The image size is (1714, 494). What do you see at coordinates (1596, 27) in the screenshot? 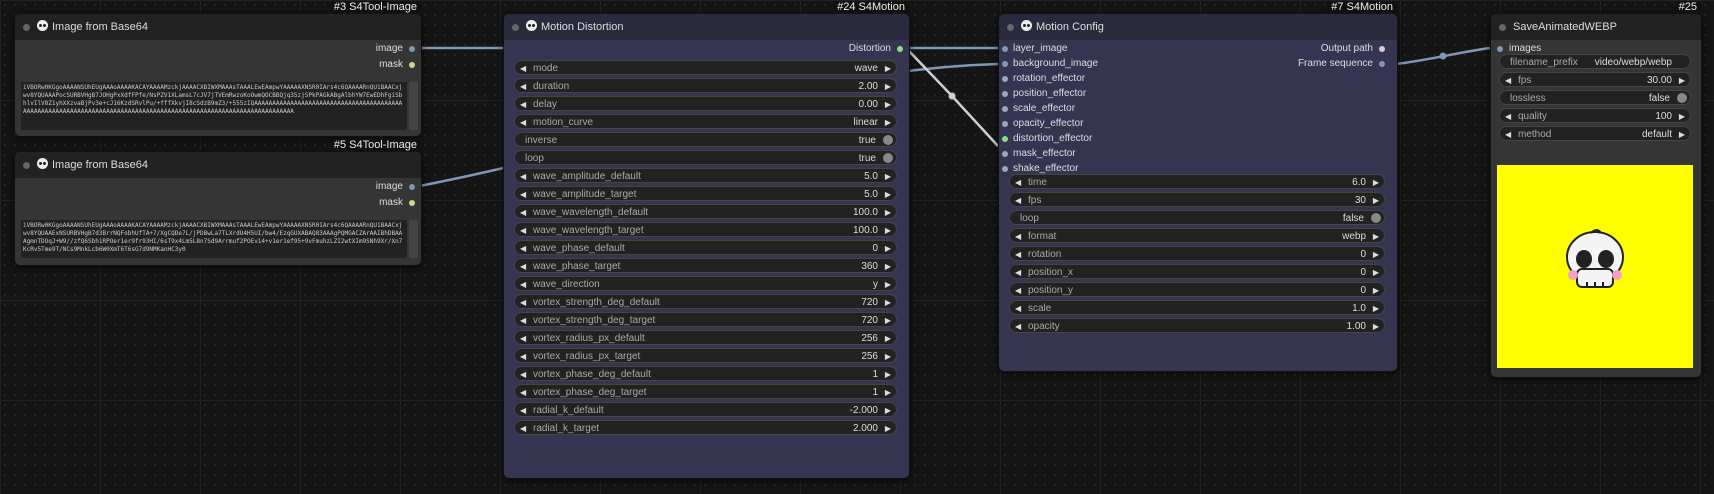
I see `node-title: SaveAnimatedWEBP` at bounding box center [1596, 27].